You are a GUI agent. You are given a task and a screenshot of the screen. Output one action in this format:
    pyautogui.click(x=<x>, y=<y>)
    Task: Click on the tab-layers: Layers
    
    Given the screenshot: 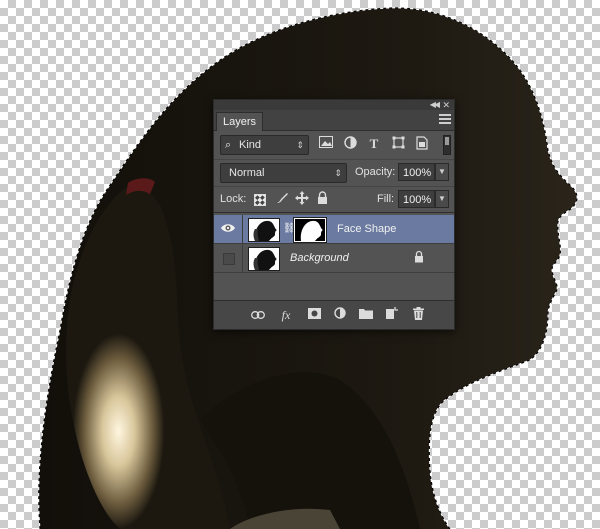 What is the action you would take?
    pyautogui.click(x=240, y=121)
    